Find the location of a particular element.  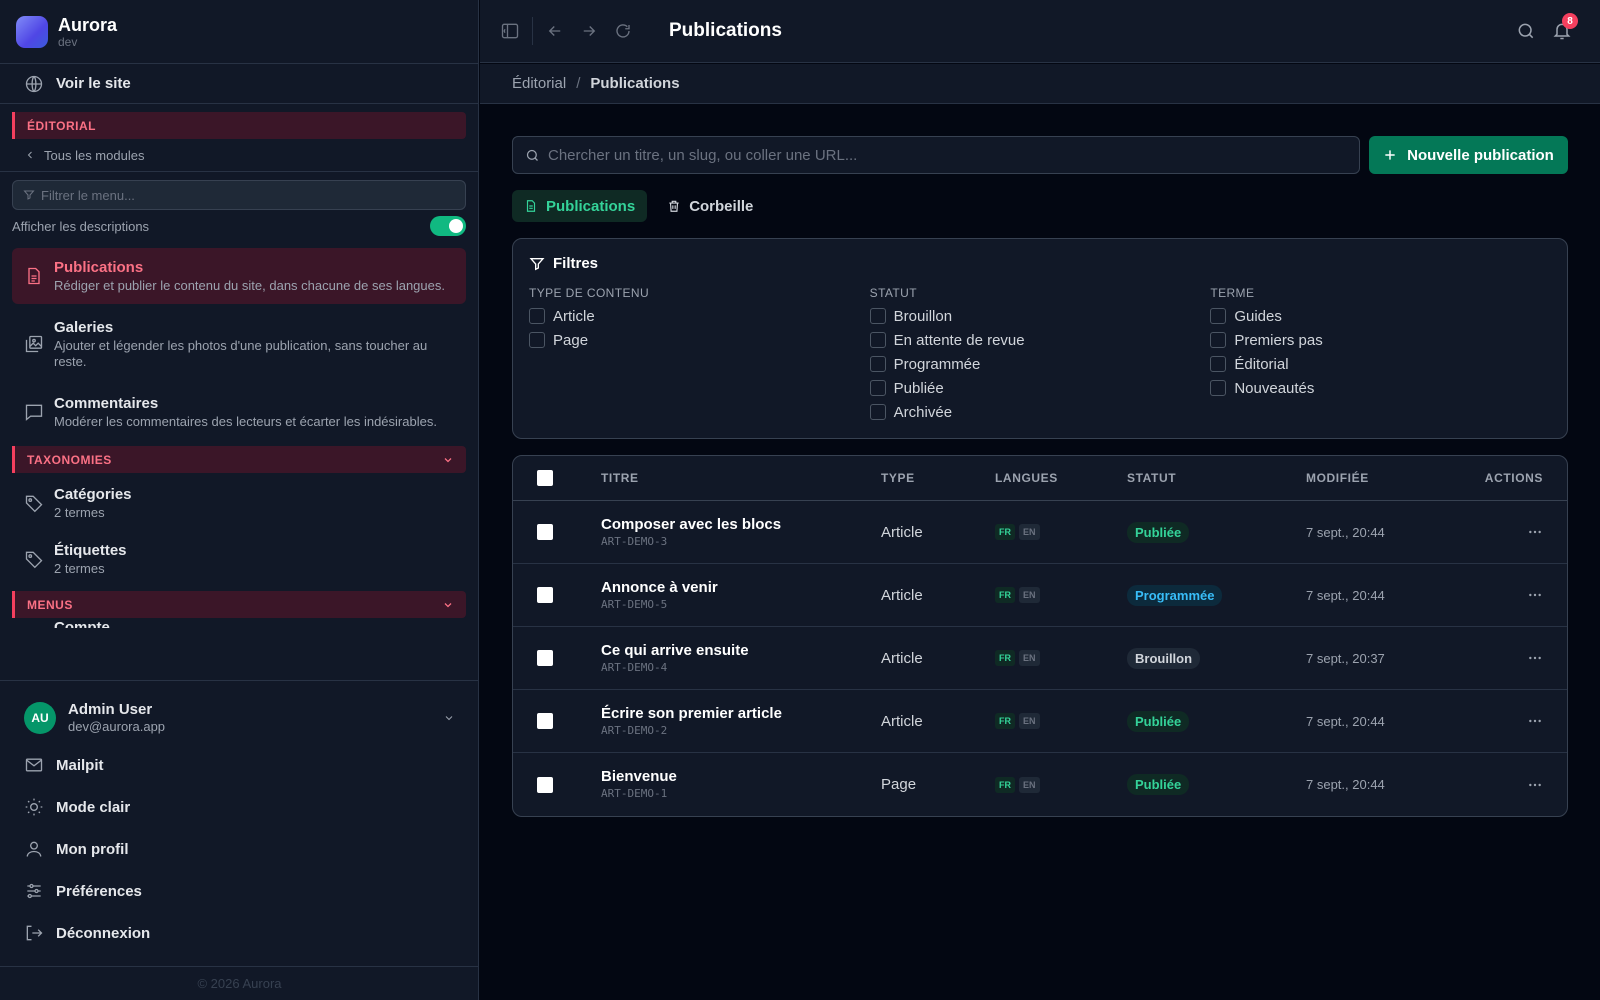

sidebar-item-categories: Catégories 2 termes is located at coordinates (239, 503).